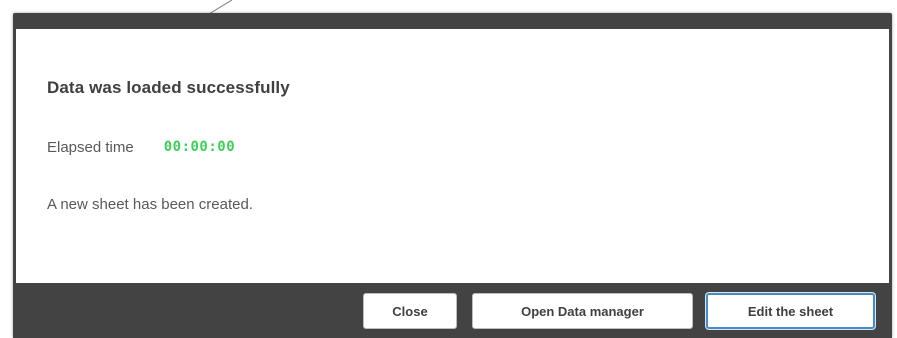 The height and width of the screenshot is (338, 897). Describe the element at coordinates (582, 311) in the screenshot. I see `open-data-manager-button: Open Data manager` at that location.